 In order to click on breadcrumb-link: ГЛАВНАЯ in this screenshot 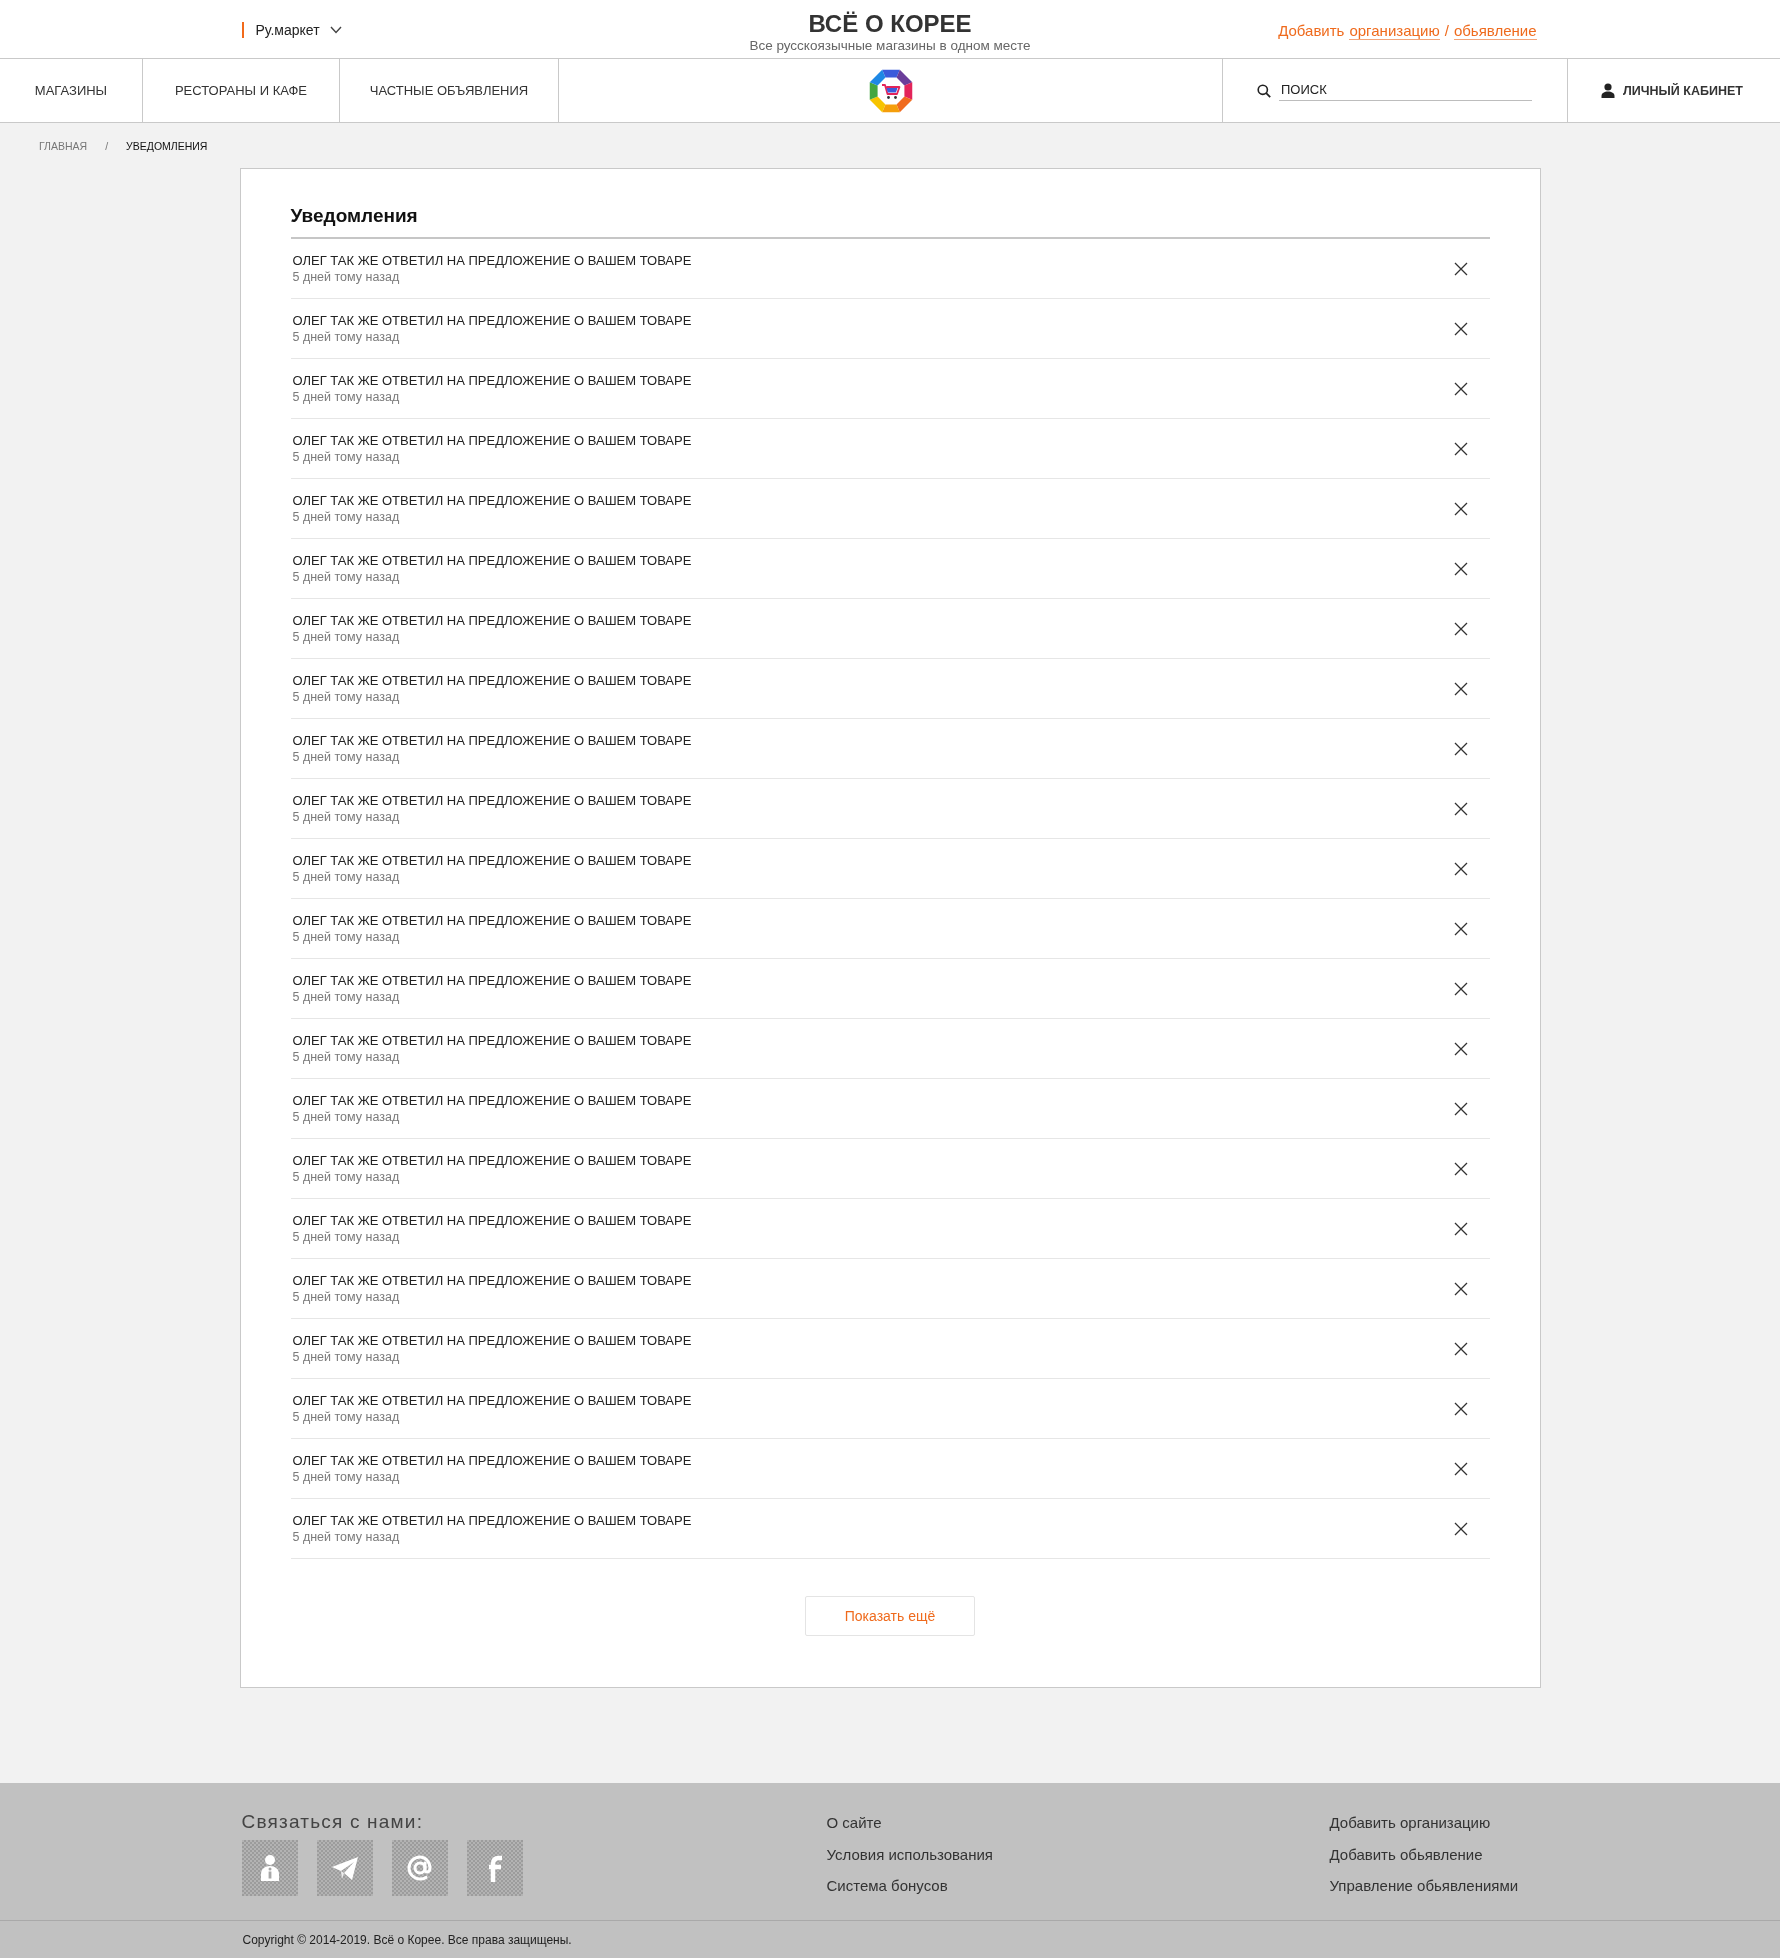, I will do `click(63, 145)`.